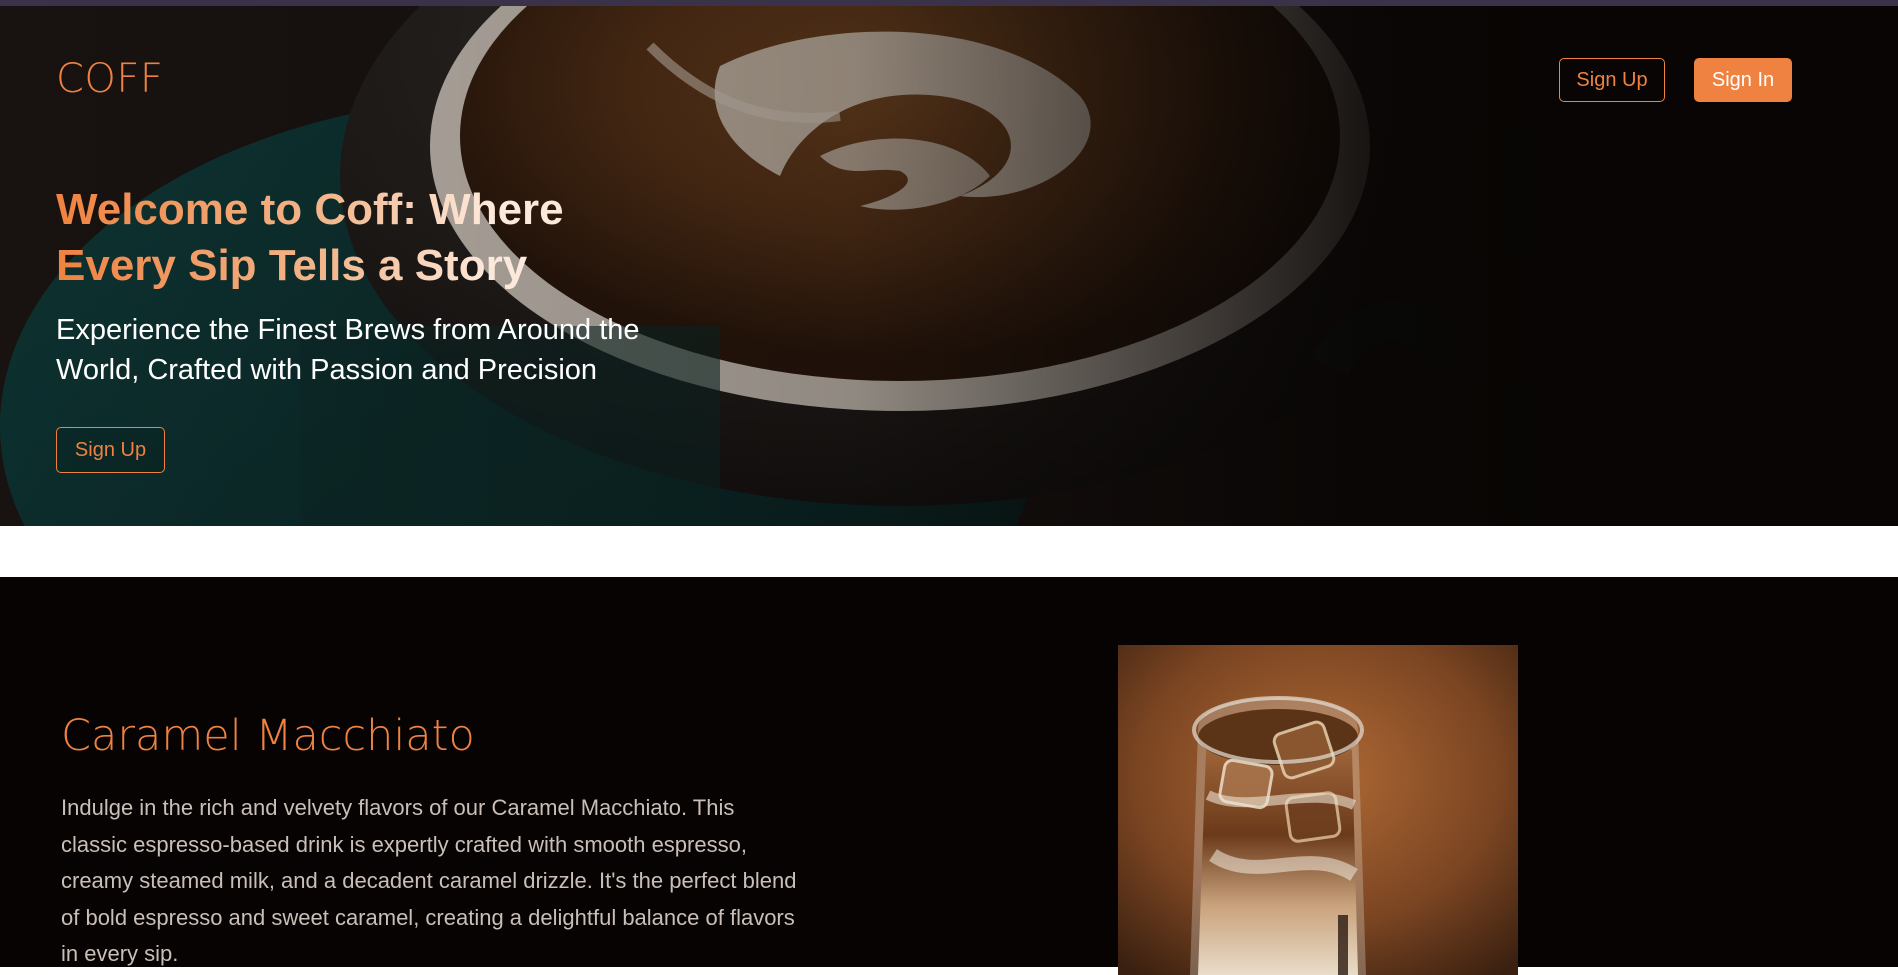 Image resolution: width=1898 pixels, height=975 pixels. What do you see at coordinates (1743, 80) in the screenshot?
I see `header-signin-button: Sign In` at bounding box center [1743, 80].